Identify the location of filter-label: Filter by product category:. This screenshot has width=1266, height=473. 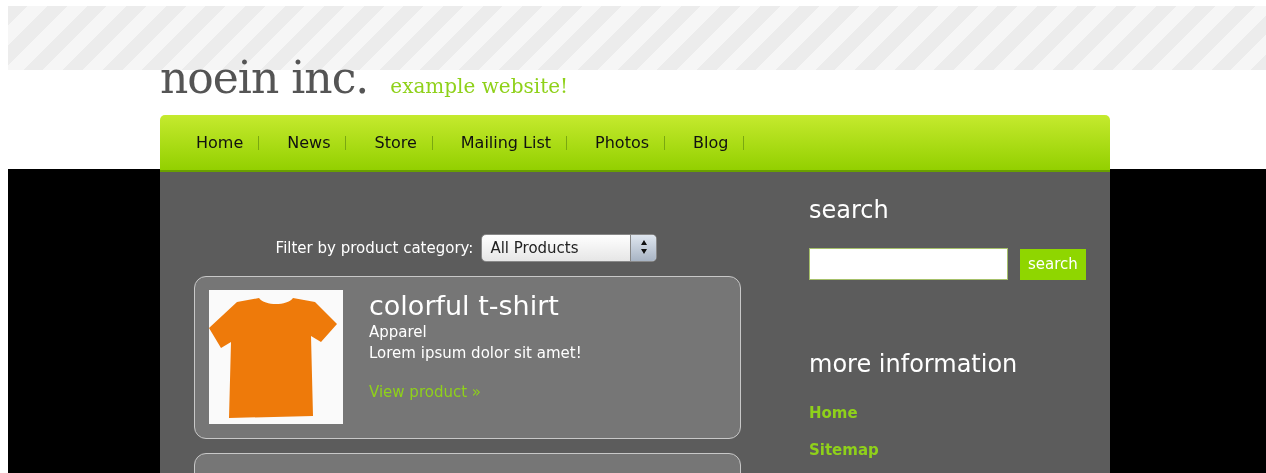
(374, 248).